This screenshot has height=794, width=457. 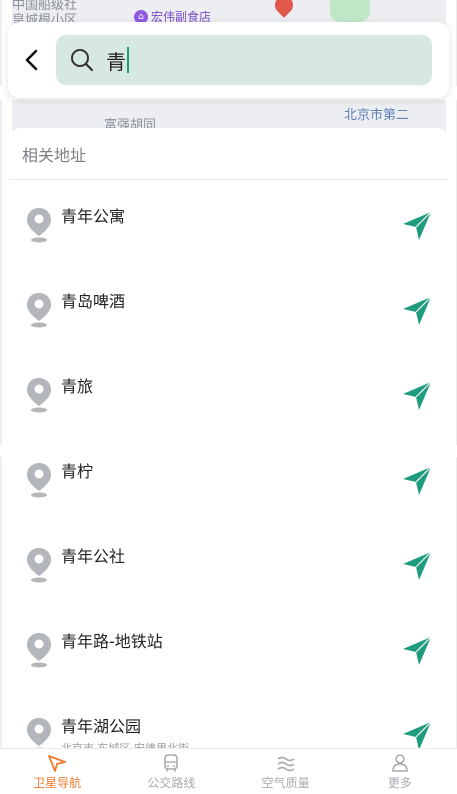 I want to click on bottom-tab-bar: 卫星导航 公交路线 空气质量 更多, so click(x=228, y=771).